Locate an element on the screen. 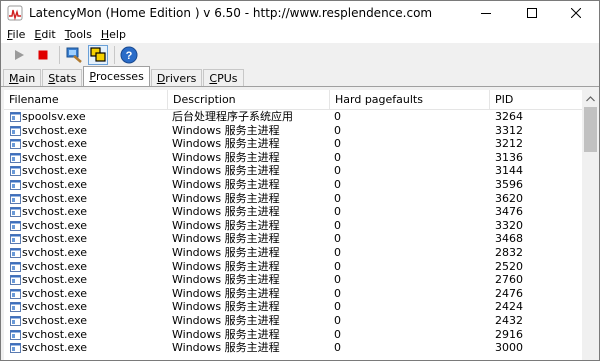 The width and height of the screenshot is (600, 361). menu-help: Help is located at coordinates (113, 34).